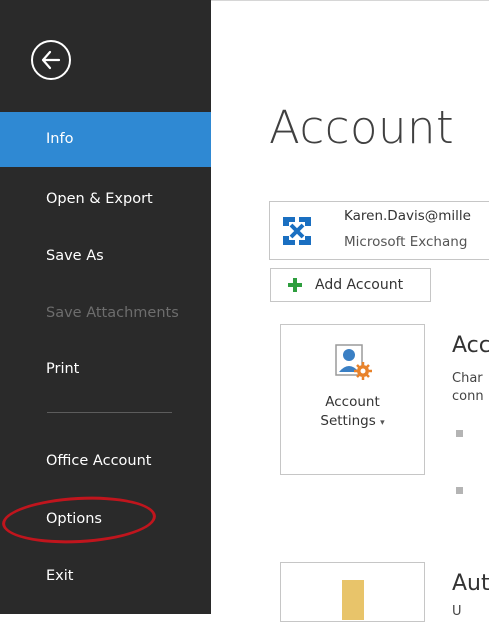 The image size is (489, 622). I want to click on nav-item-label: Info, so click(60, 139).